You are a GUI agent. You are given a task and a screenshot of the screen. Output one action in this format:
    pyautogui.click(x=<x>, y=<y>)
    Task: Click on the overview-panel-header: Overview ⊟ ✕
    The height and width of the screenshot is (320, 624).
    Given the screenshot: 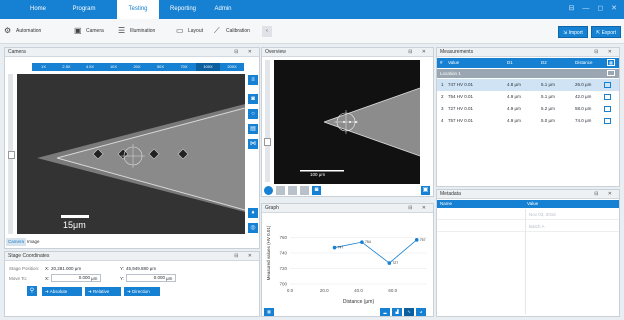 What is the action you would take?
    pyautogui.click(x=347, y=52)
    